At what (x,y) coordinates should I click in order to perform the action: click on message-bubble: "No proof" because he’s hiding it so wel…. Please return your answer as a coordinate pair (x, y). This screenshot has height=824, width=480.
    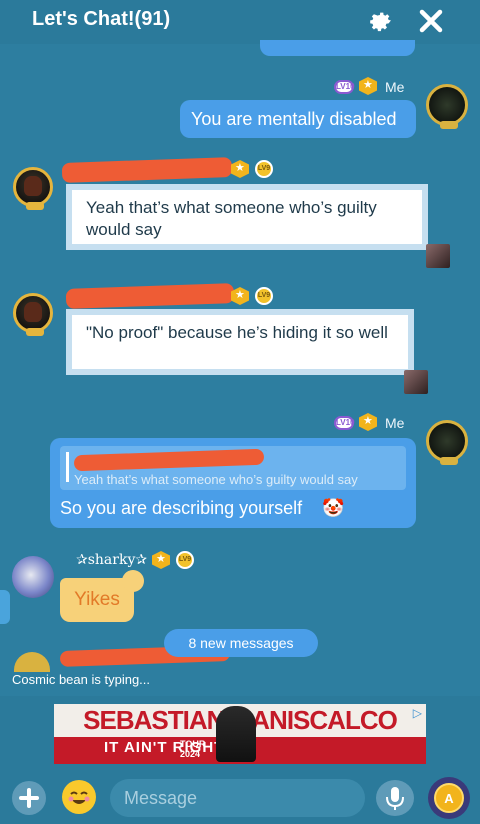
    Looking at the image, I should click on (240, 342).